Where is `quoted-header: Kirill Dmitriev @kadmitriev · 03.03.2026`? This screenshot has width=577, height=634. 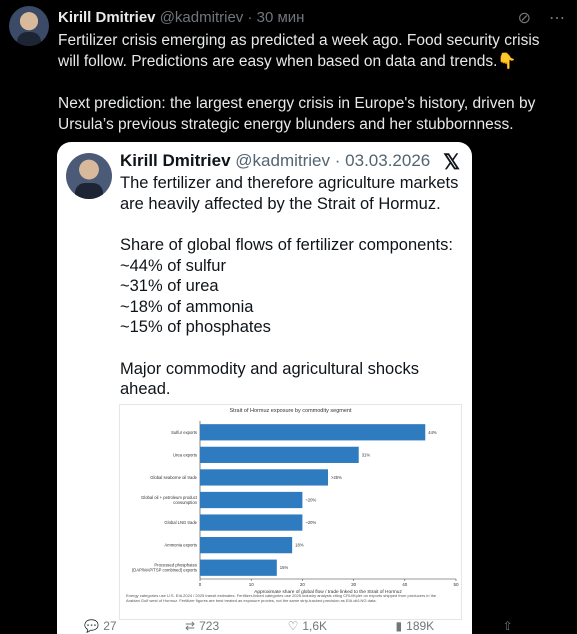
quoted-header: Kirill Dmitriev @kadmitriev · 03.03.2026 is located at coordinates (275, 161).